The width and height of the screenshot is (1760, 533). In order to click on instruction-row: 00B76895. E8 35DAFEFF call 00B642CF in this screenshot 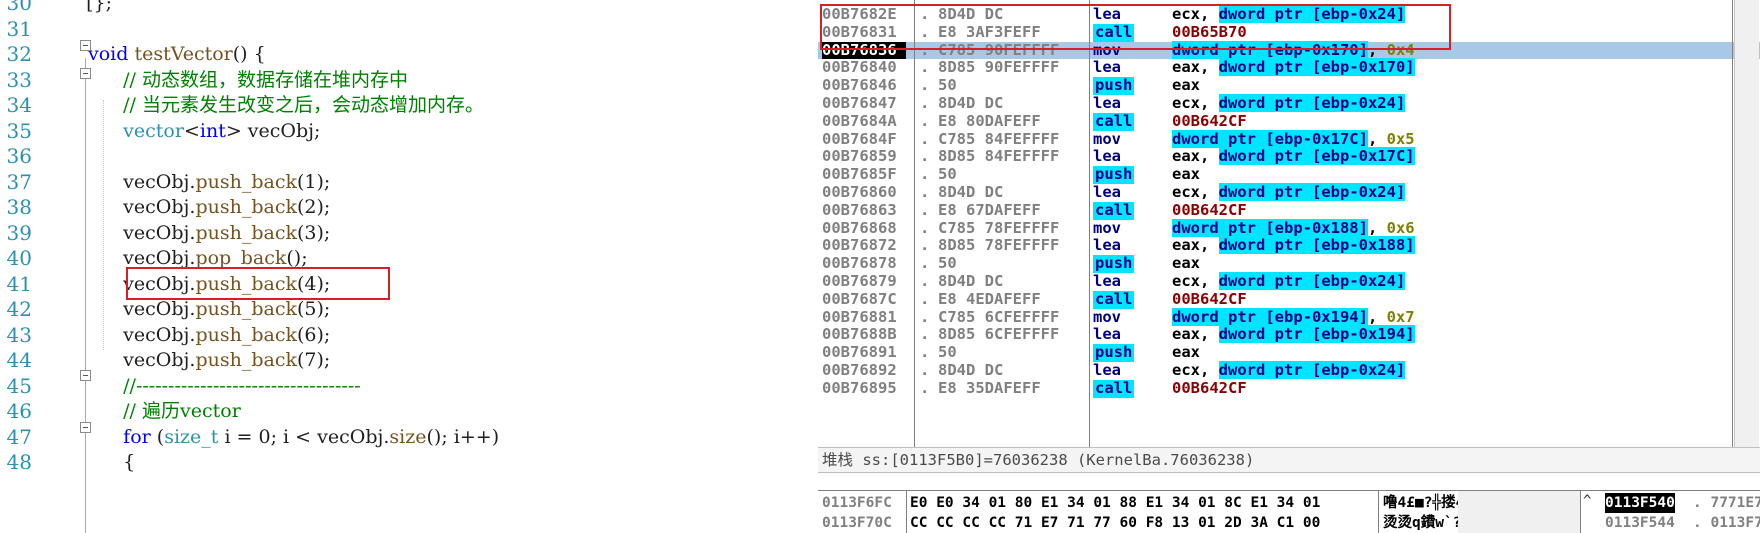, I will do `click(1289, 388)`.